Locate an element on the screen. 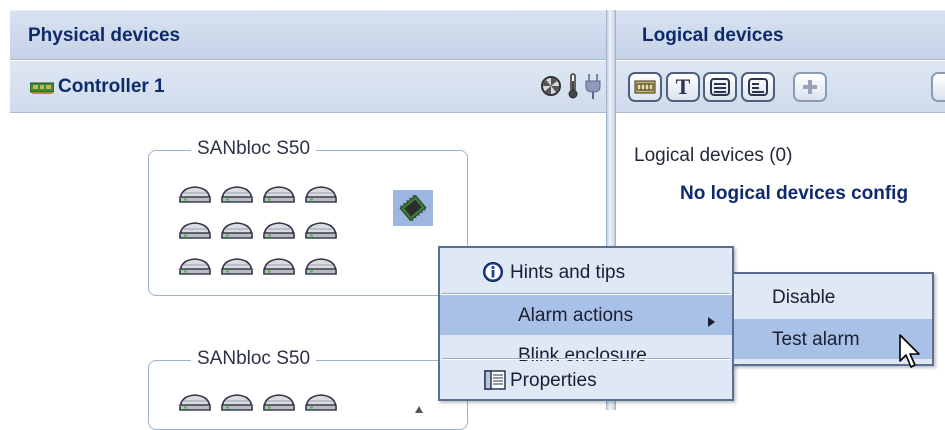  menu-item-label: Hints and tips is located at coordinates (568, 272).